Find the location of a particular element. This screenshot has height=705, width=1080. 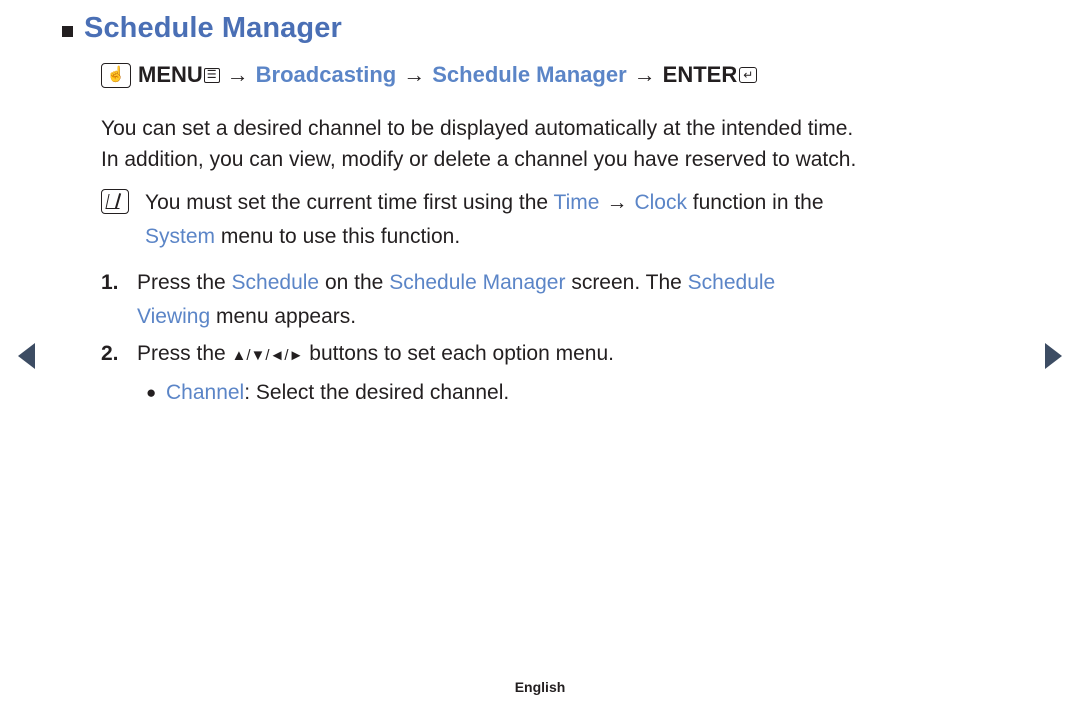

footer-language: English is located at coordinates (540, 687).